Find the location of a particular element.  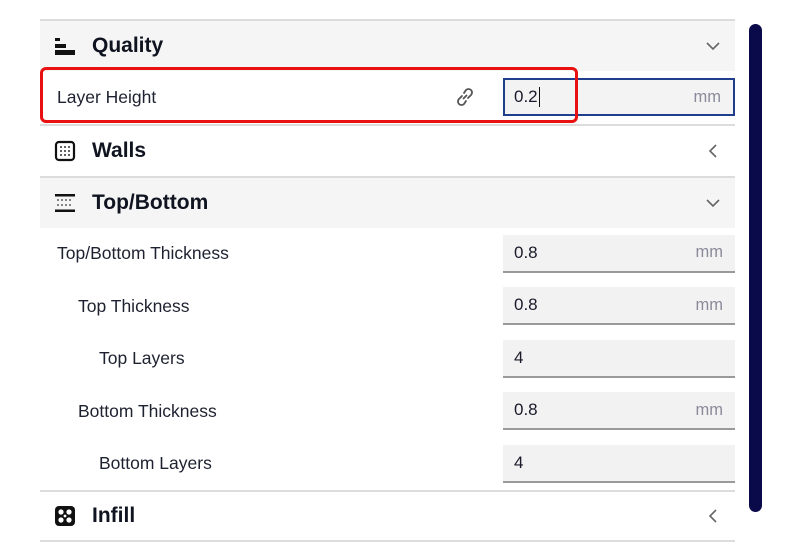

bottom-thickness-input: 0.8 mm is located at coordinates (619, 411).